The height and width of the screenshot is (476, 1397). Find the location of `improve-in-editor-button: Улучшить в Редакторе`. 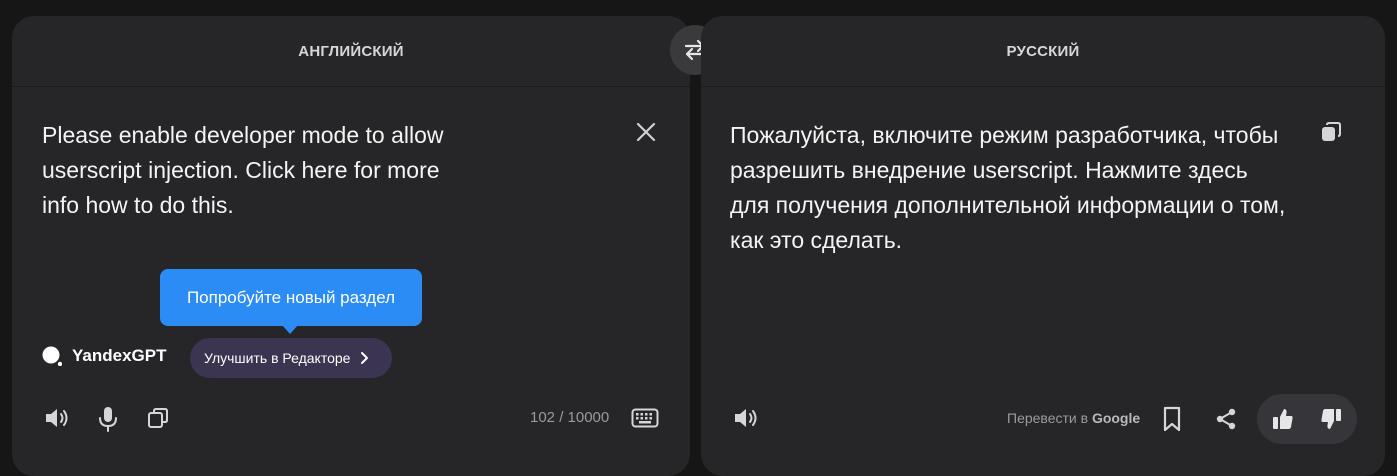

improve-in-editor-button: Улучшить в Редакторе is located at coordinates (291, 358).